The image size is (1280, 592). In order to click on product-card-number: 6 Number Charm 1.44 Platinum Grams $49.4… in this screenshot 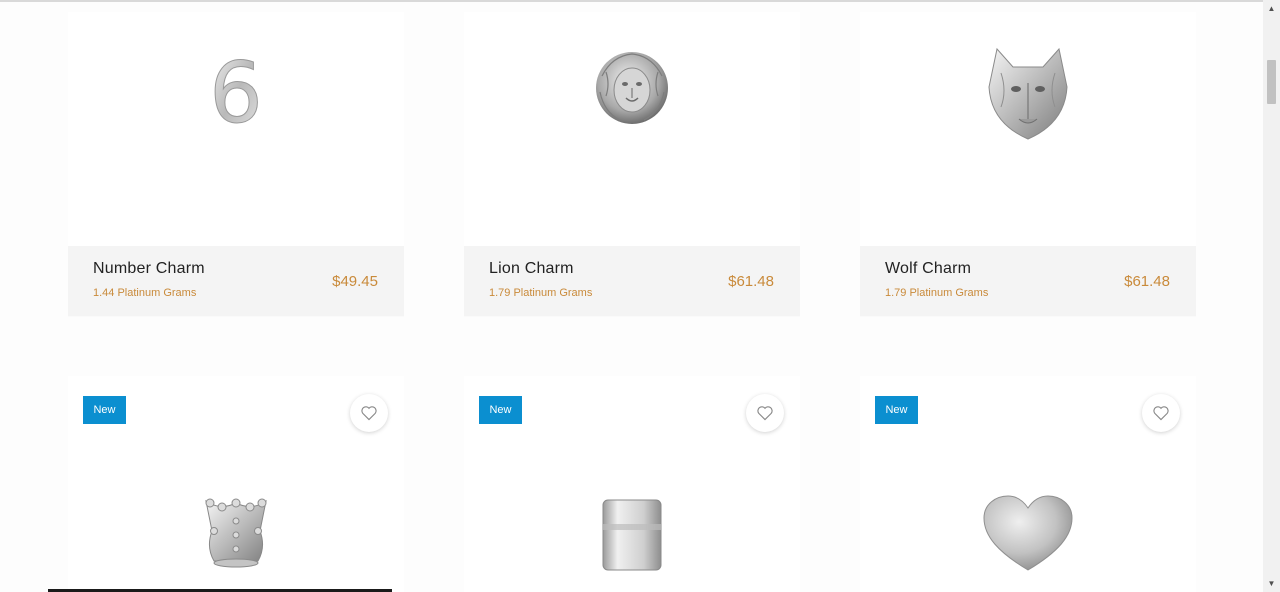, I will do `click(236, 164)`.